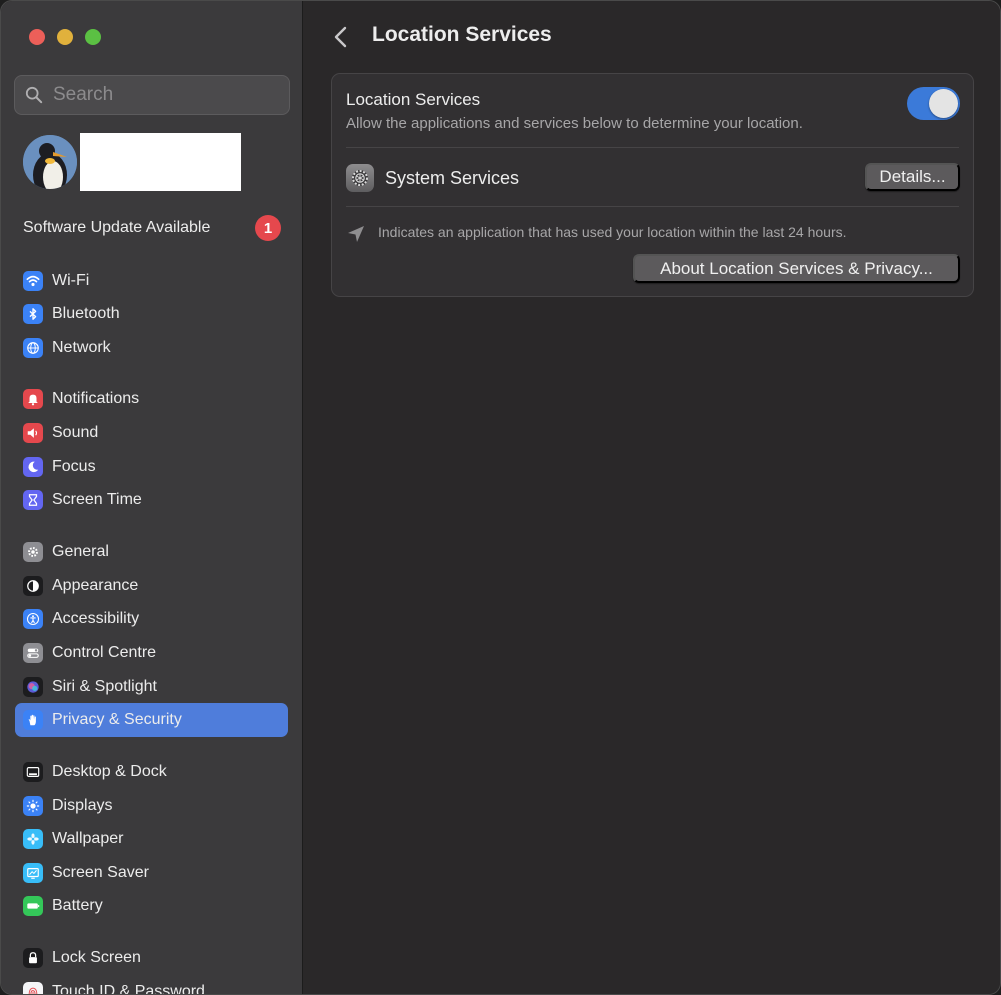 The image size is (1001, 995). I want to click on dock-icon, so click(33, 772).